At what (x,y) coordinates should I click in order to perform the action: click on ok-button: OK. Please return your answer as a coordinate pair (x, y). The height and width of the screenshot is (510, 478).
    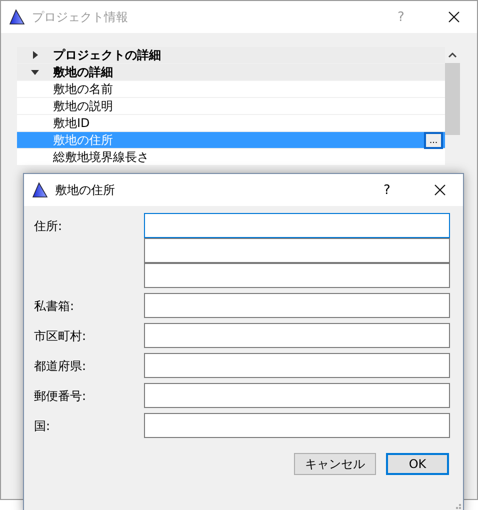
    Looking at the image, I should click on (417, 464).